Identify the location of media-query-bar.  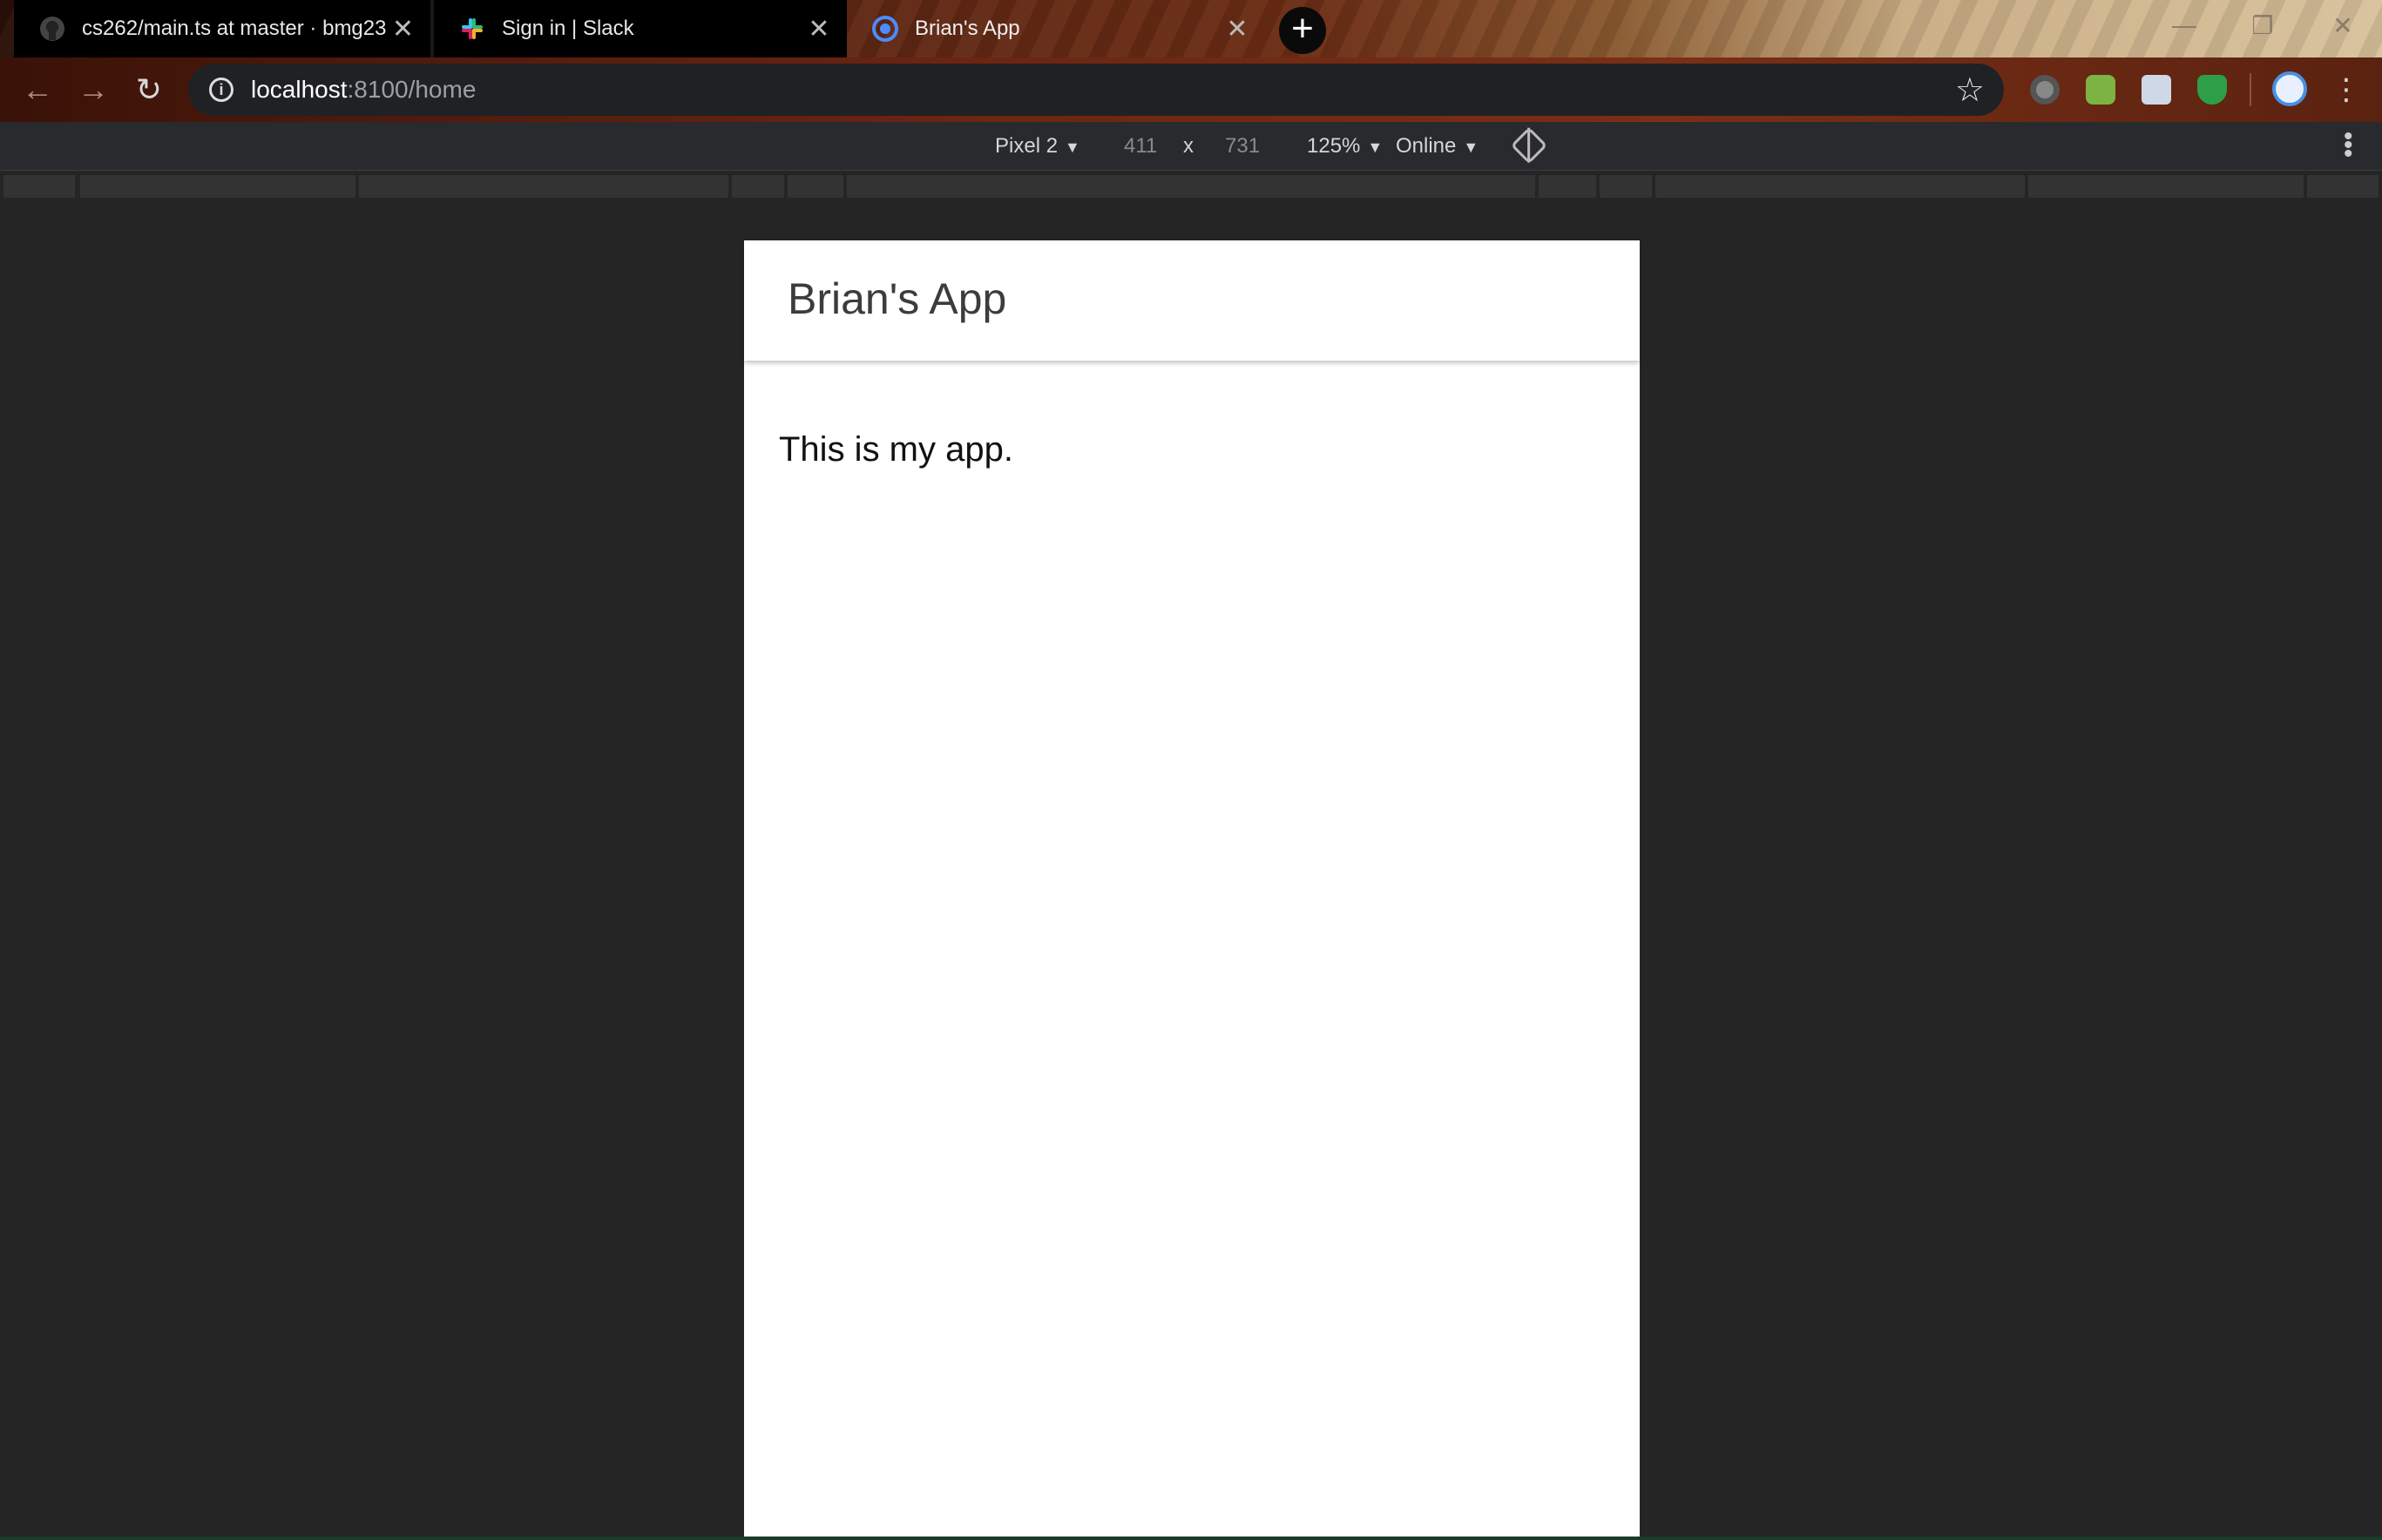
(1191, 187).